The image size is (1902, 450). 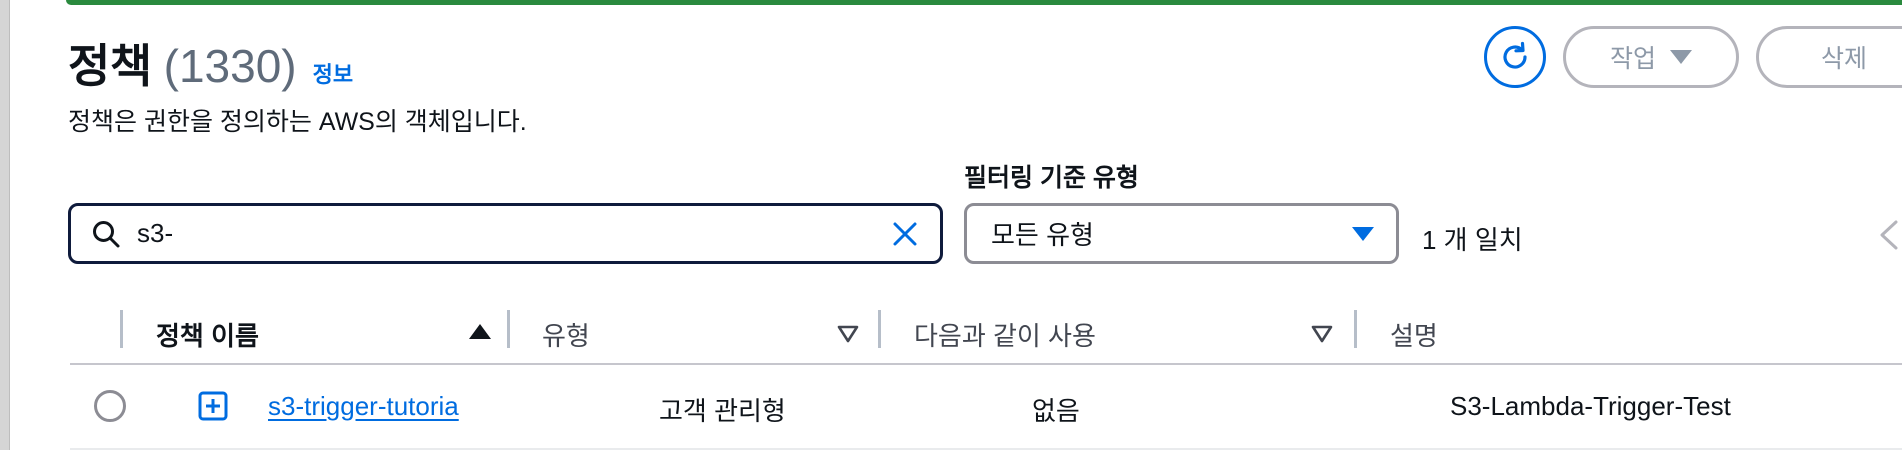 I want to click on actions-label: 작업, so click(x=1632, y=59).